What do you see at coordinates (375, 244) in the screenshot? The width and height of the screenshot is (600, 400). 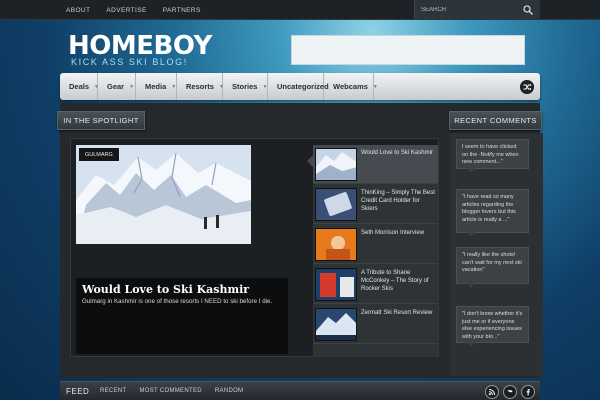 I see `list-item: Seth Morrison Interview` at bounding box center [375, 244].